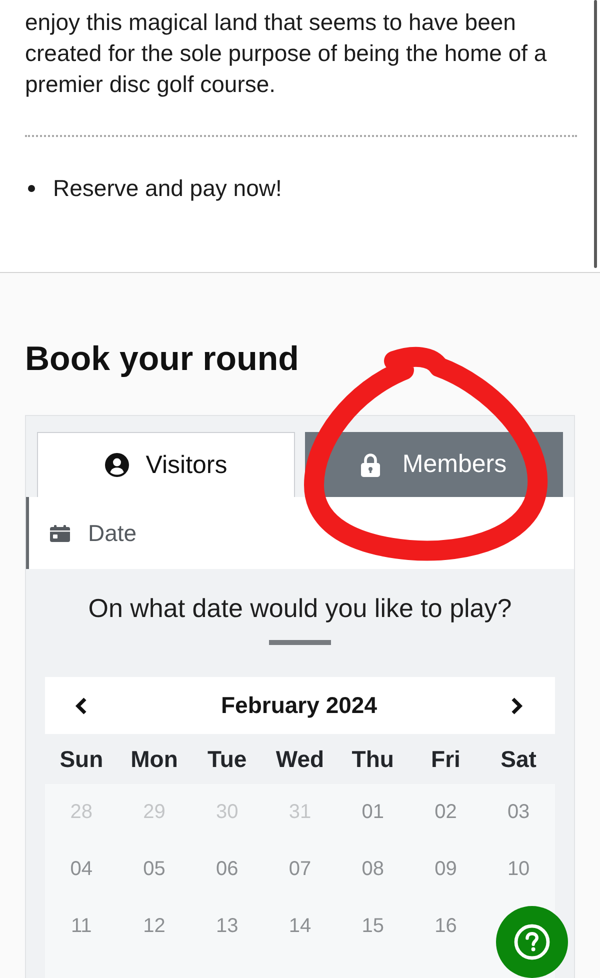 This screenshot has height=978, width=600. I want to click on date-cell: 09, so click(445, 869).